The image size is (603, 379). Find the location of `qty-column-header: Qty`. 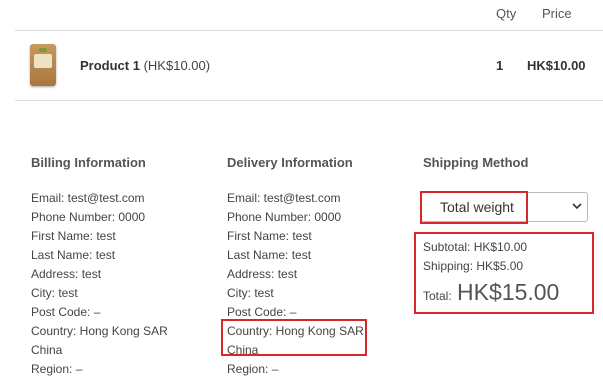

qty-column-header: Qty is located at coordinates (506, 13).